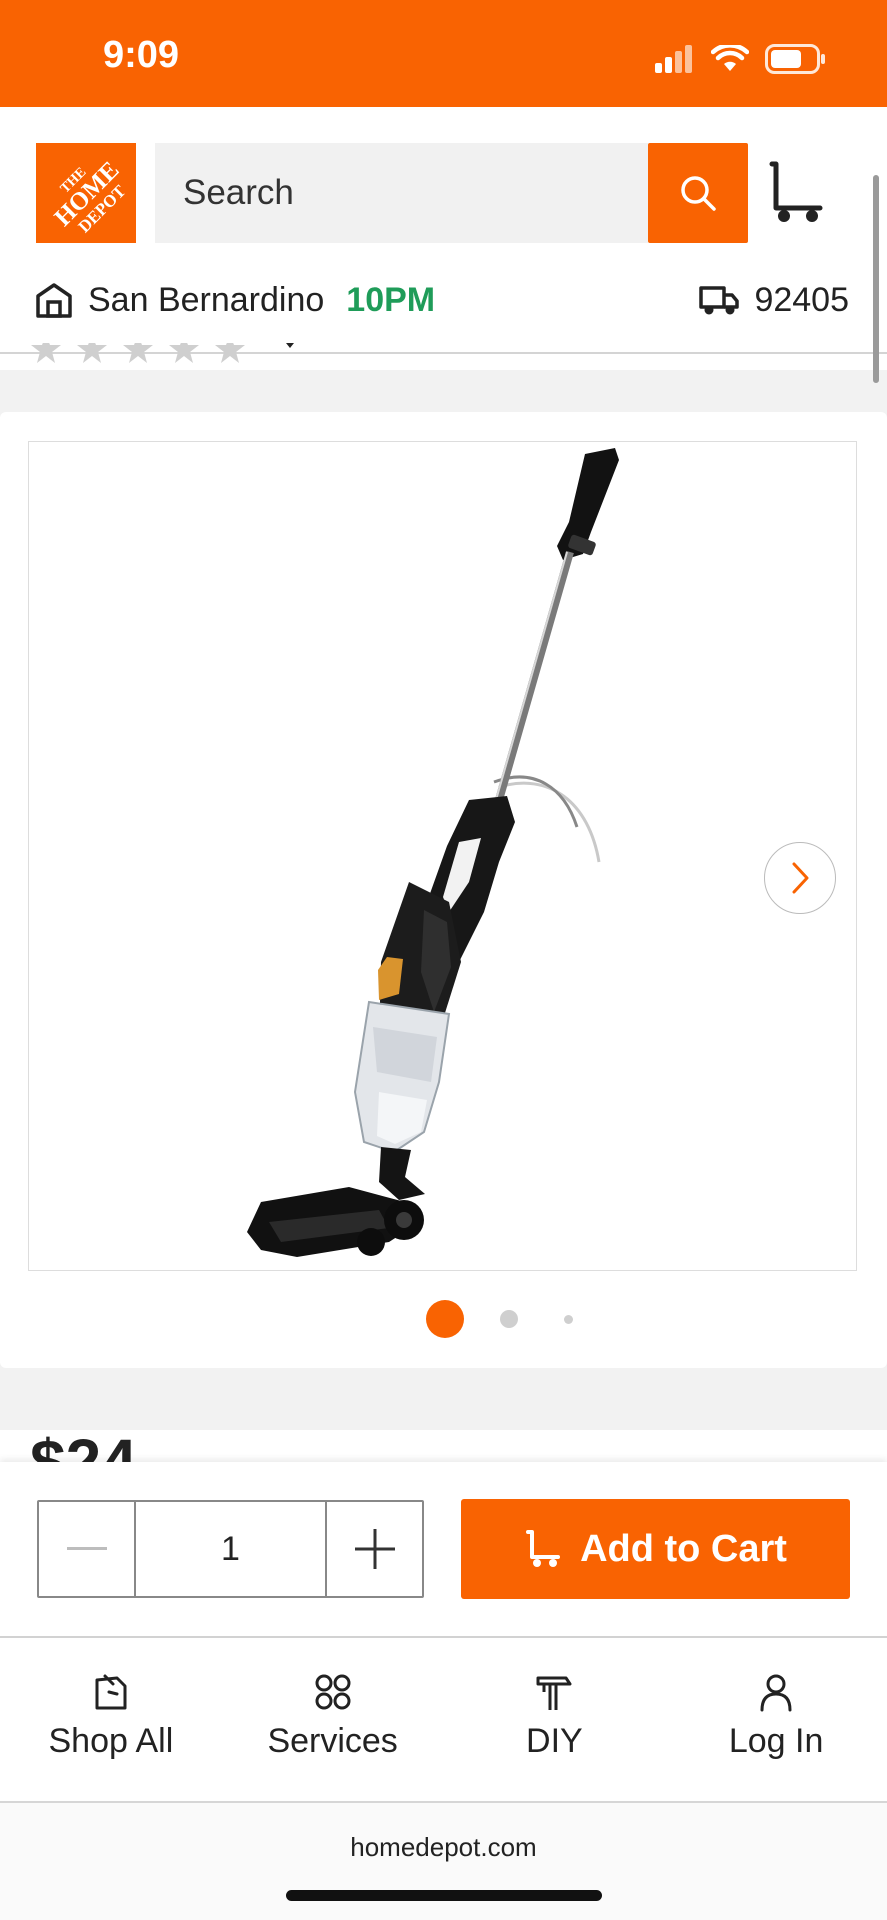 The width and height of the screenshot is (887, 1920). I want to click on quantity-stepper: 1, so click(230, 1549).